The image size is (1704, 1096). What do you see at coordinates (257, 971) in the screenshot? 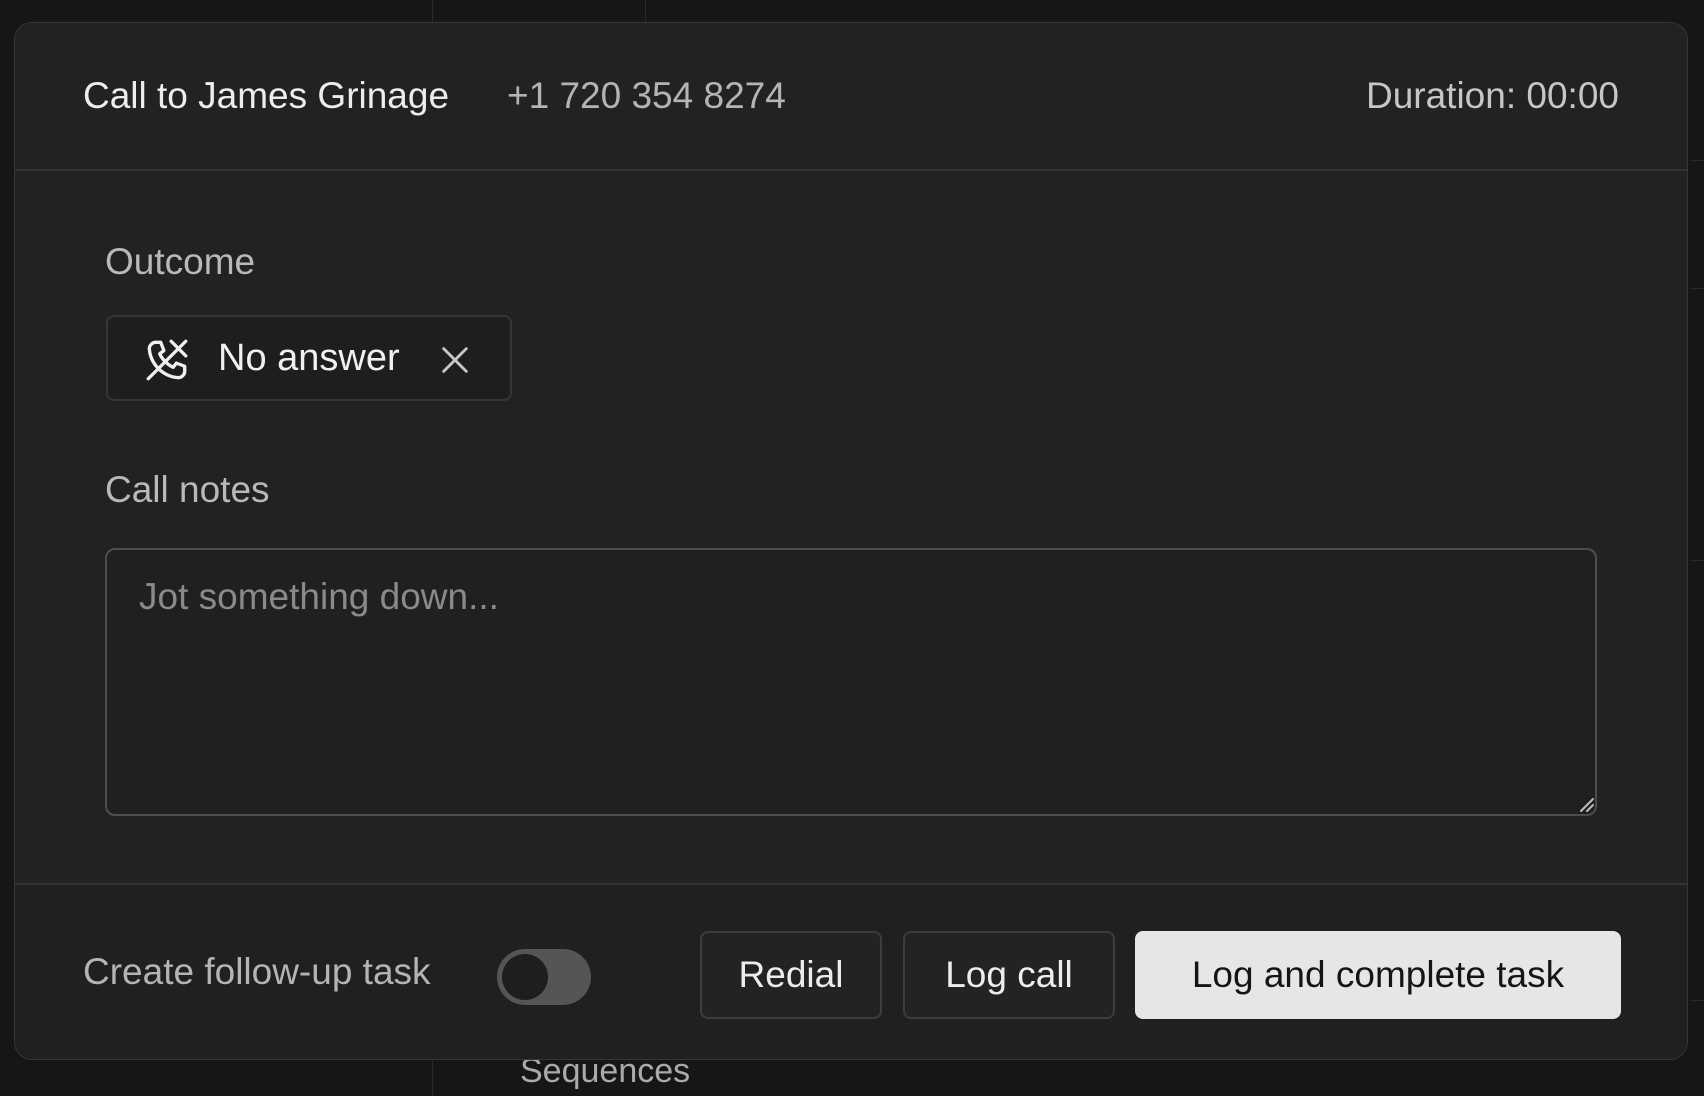
I see `follow-up-task-label: Create follow-up task` at bounding box center [257, 971].